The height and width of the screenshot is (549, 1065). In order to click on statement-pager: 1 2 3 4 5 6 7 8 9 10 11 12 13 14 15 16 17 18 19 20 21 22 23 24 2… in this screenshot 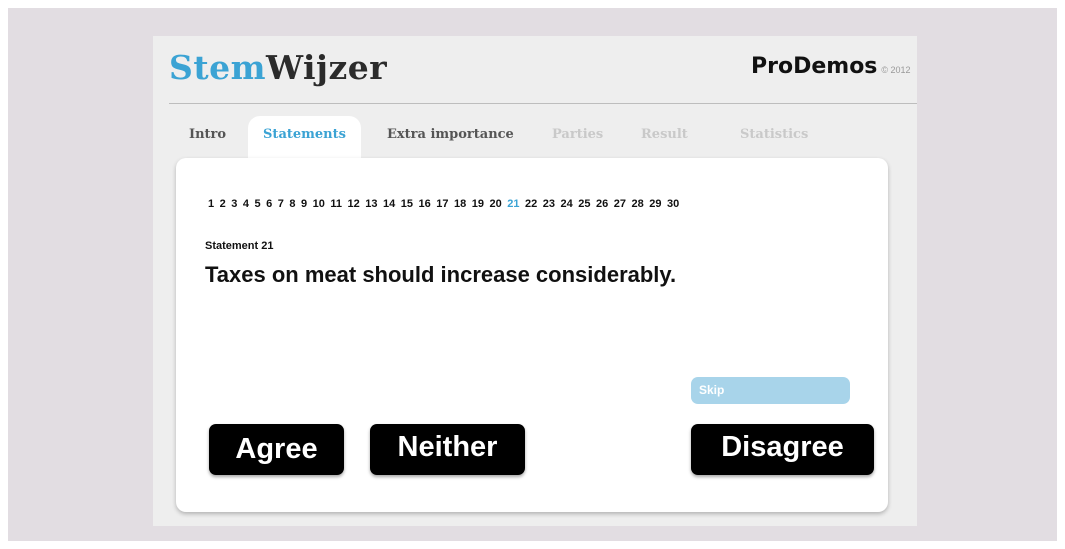, I will do `click(446, 204)`.